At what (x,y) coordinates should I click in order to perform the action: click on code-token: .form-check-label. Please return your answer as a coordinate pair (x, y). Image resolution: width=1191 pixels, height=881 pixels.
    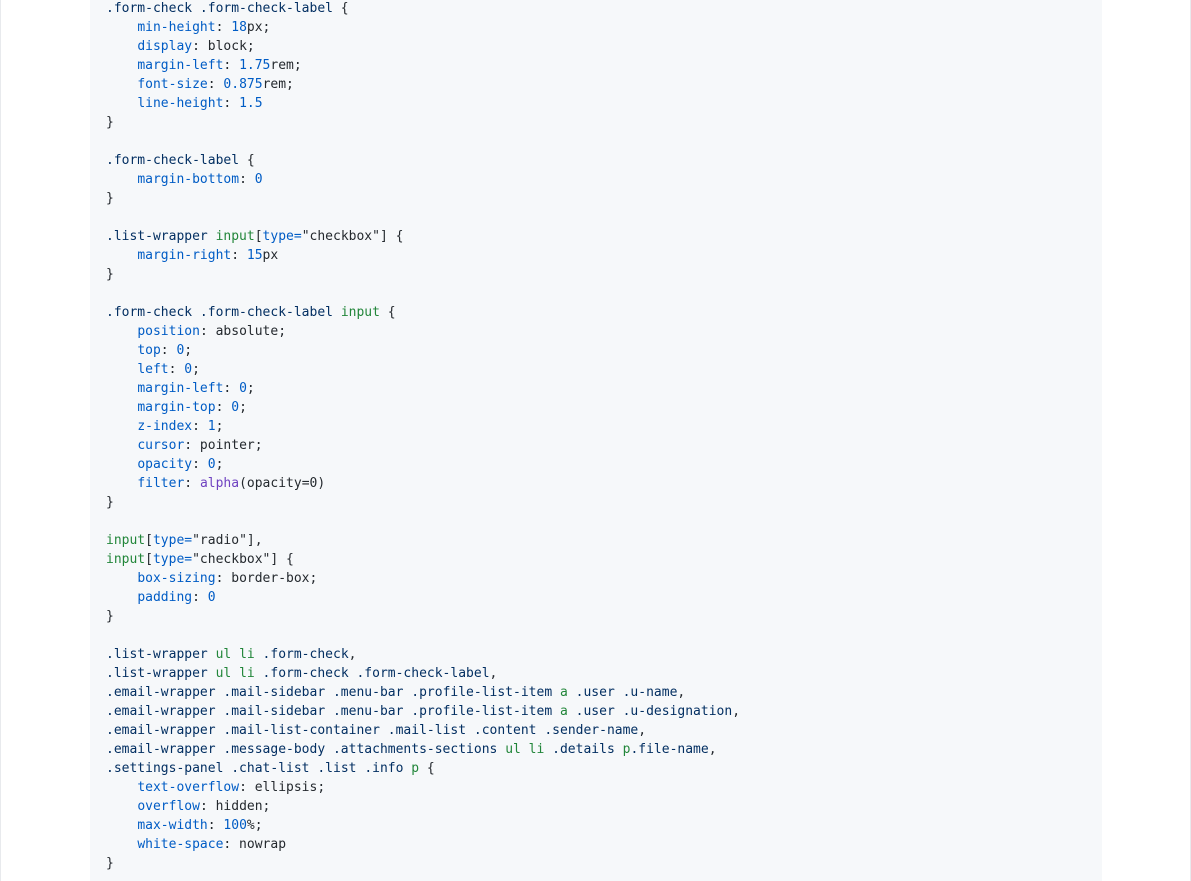
    Looking at the image, I should click on (173, 160).